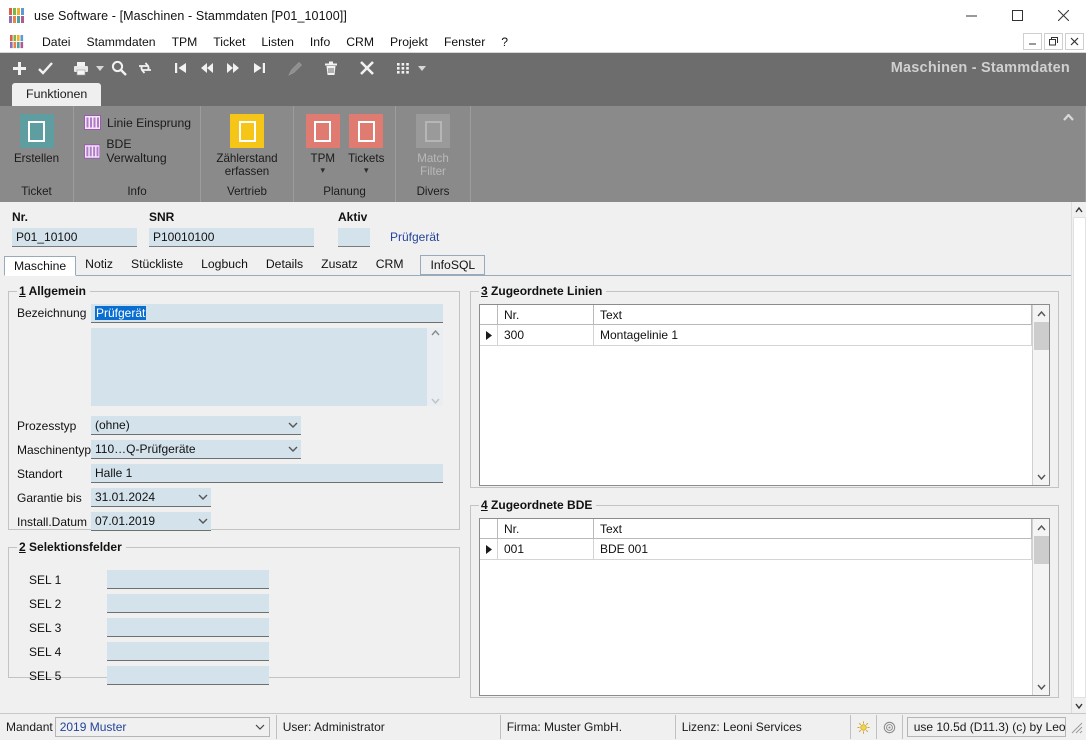 The image size is (1086, 740). Describe the element at coordinates (813, 314) in the screenshot. I see `linien-col-text: Text` at that location.